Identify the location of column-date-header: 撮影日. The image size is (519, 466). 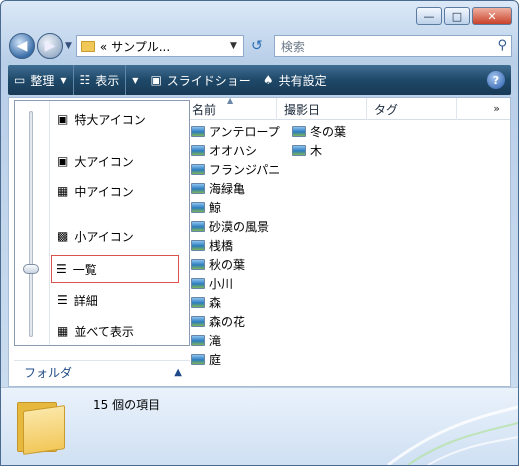
(322, 109).